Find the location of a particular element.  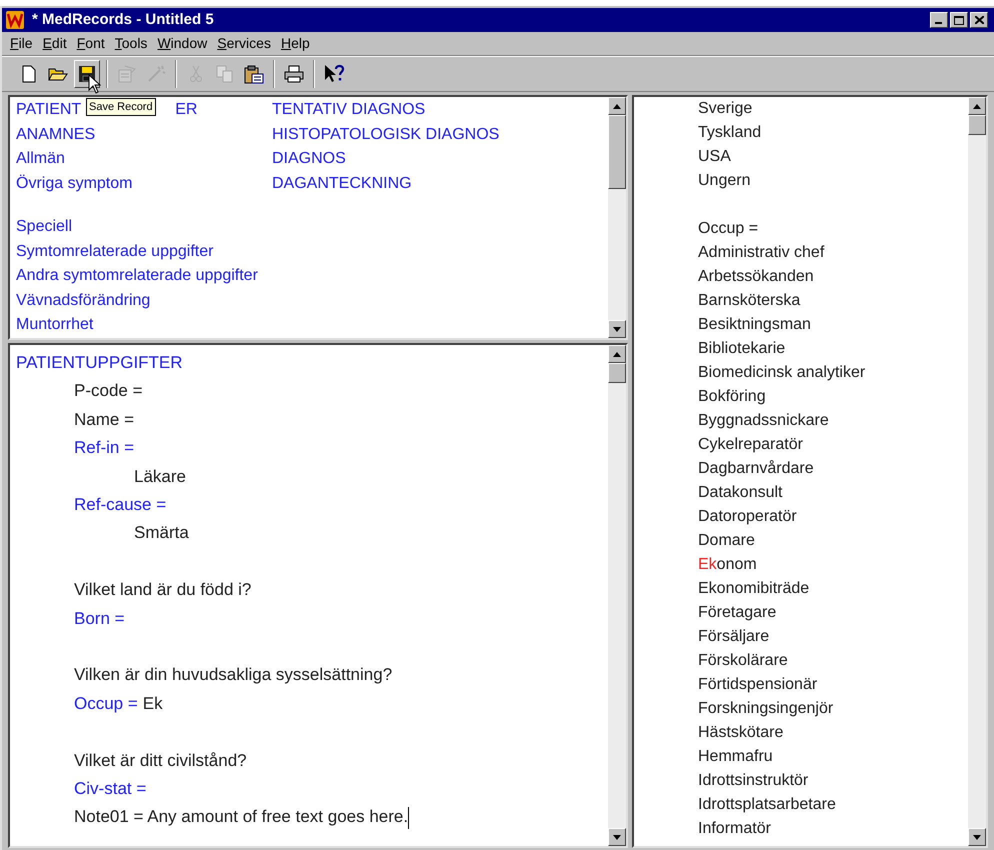

menu-item: Font is located at coordinates (90, 43).